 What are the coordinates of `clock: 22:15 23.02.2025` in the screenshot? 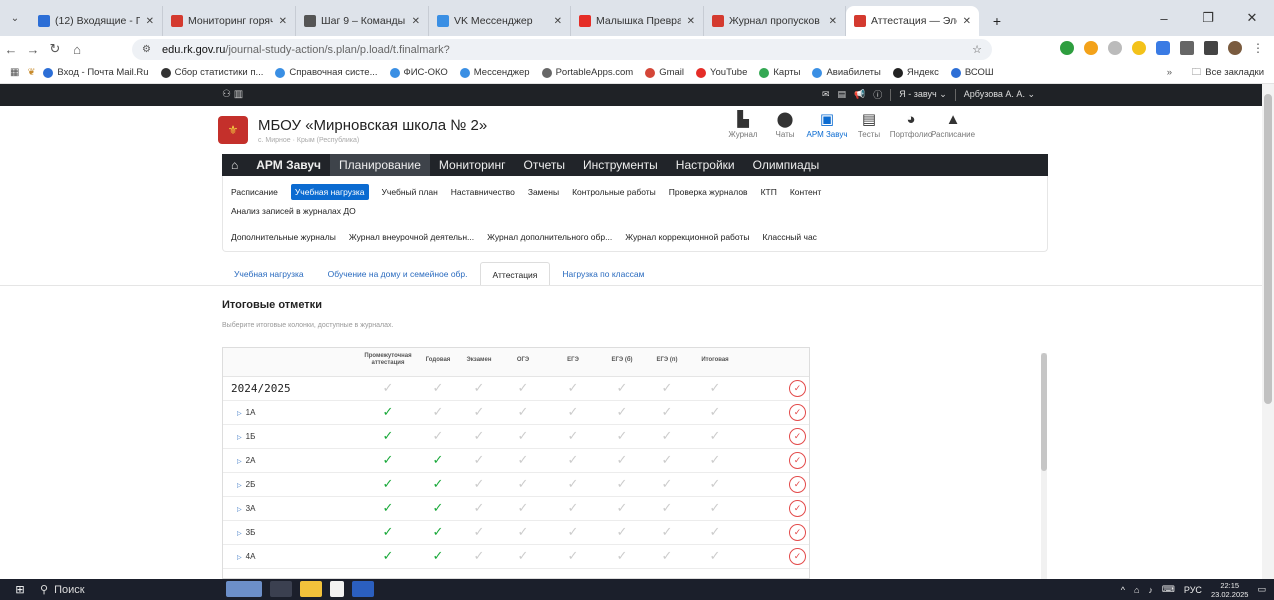 It's located at (1230, 590).